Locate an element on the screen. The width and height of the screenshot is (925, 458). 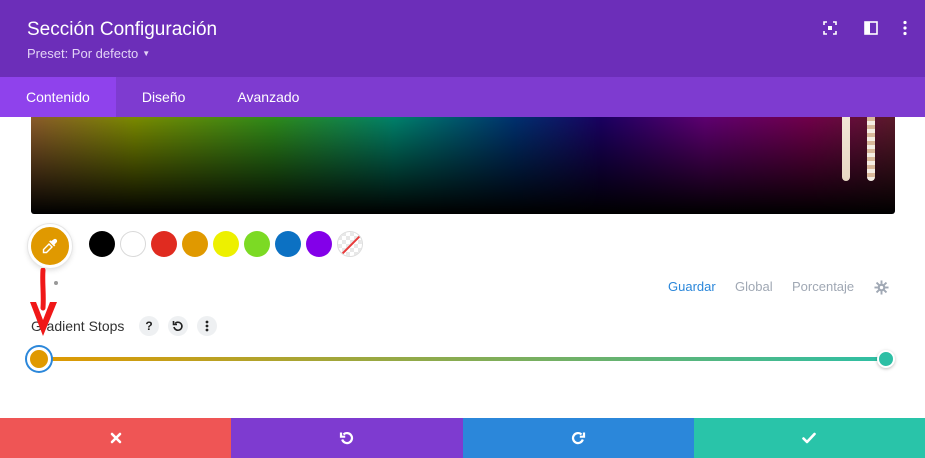
percentage-link: Porcentaje is located at coordinates (823, 286).